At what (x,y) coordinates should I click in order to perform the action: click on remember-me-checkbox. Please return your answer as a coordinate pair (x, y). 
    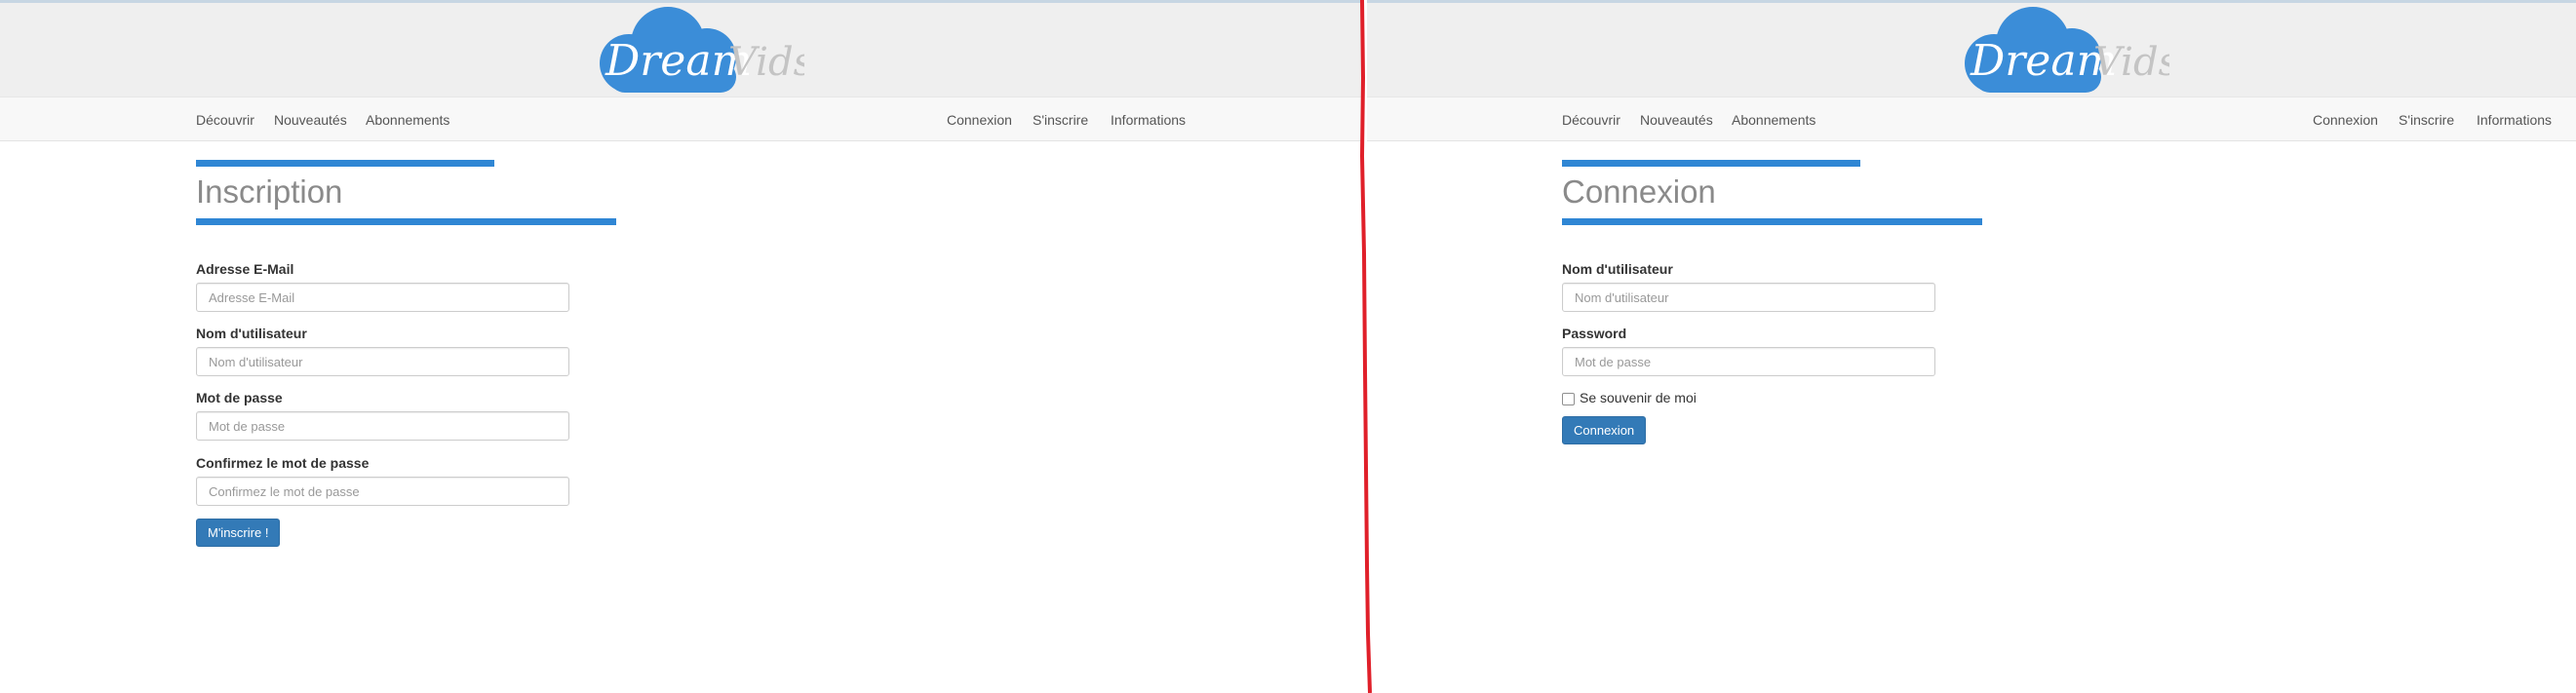
    Looking at the image, I should click on (1568, 399).